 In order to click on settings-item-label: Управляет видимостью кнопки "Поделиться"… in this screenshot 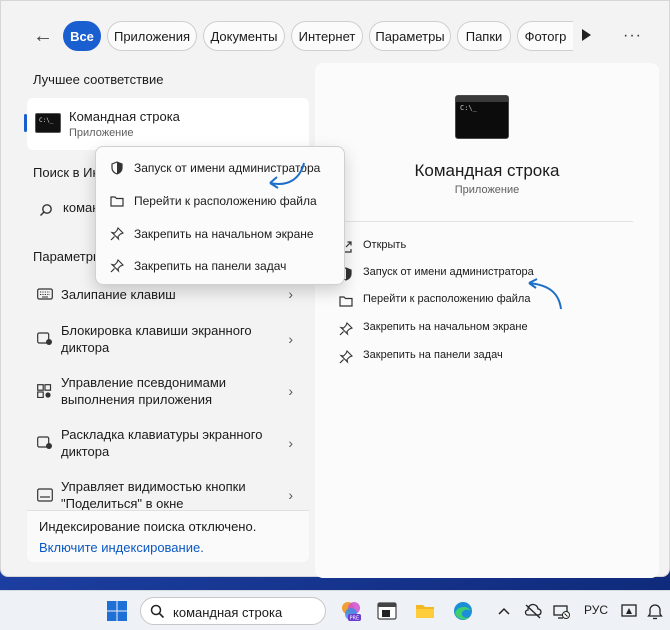, I will do `click(153, 495)`.